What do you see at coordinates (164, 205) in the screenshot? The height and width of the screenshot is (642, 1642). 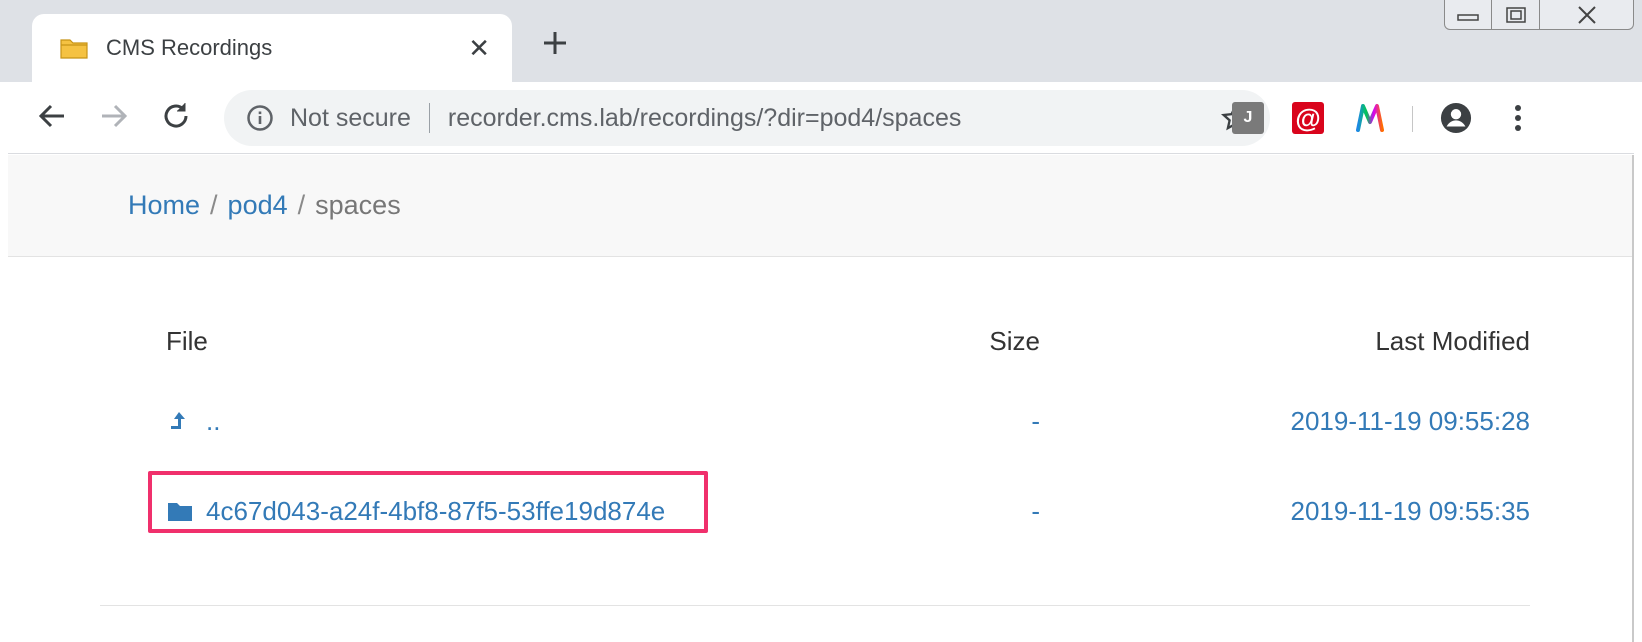 I see `breadcrumb-home: Home` at bounding box center [164, 205].